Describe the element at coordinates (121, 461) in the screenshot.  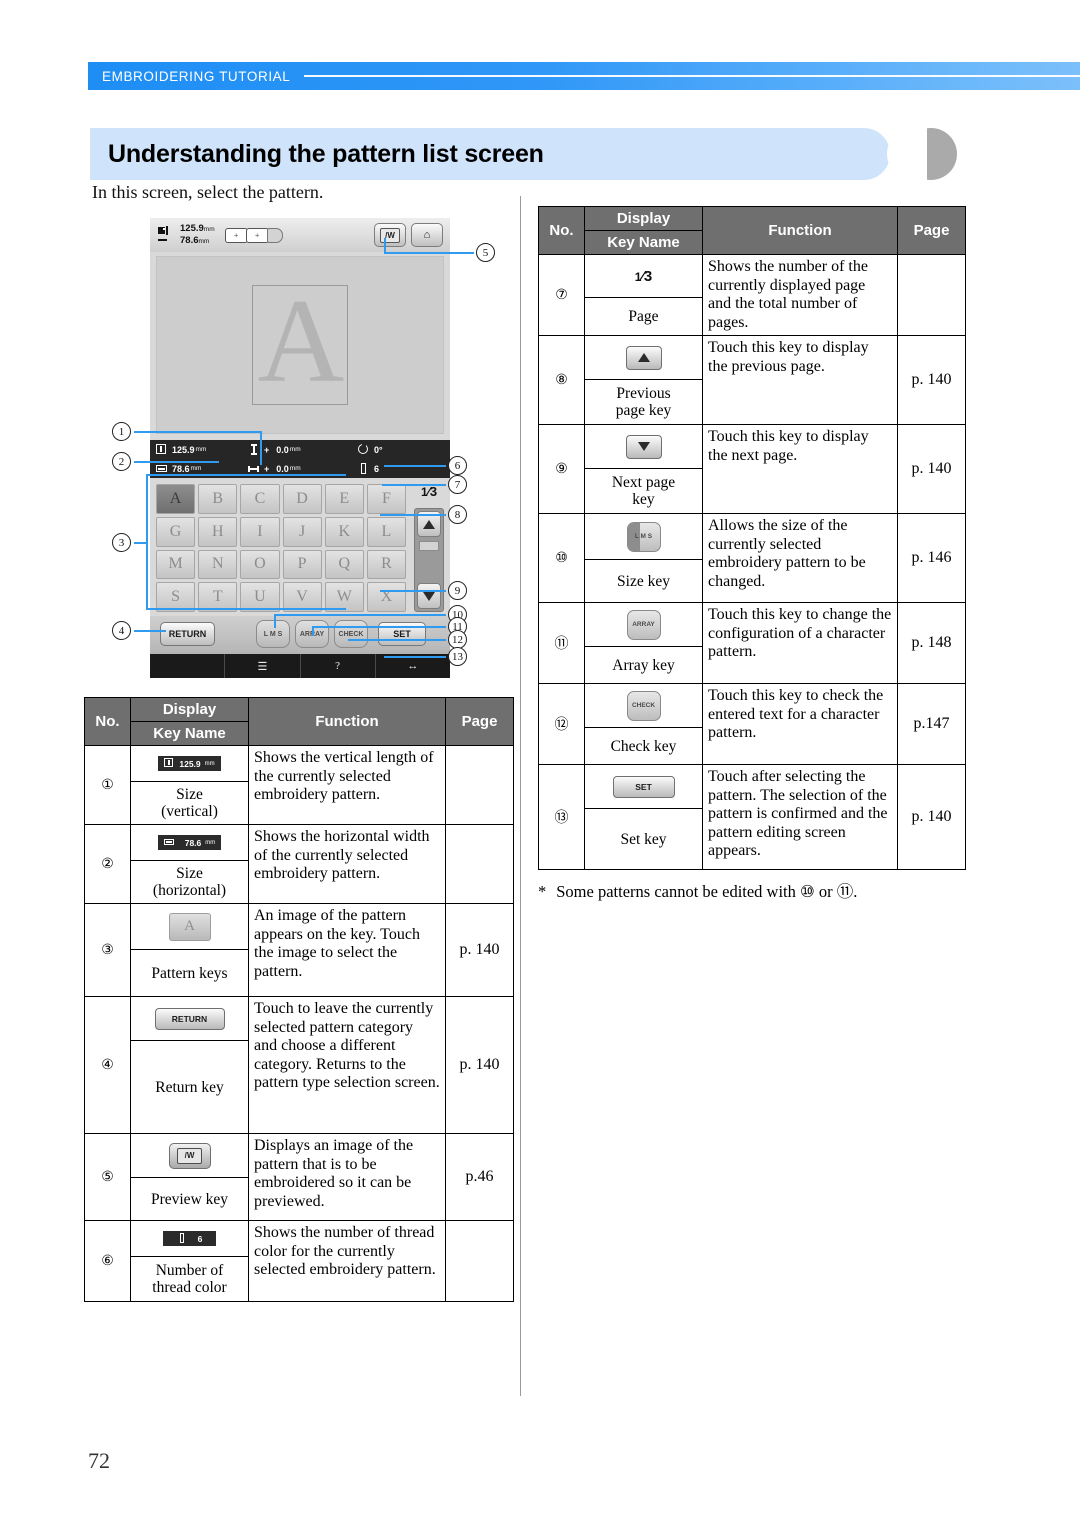
I see `callout-2: 2` at that location.